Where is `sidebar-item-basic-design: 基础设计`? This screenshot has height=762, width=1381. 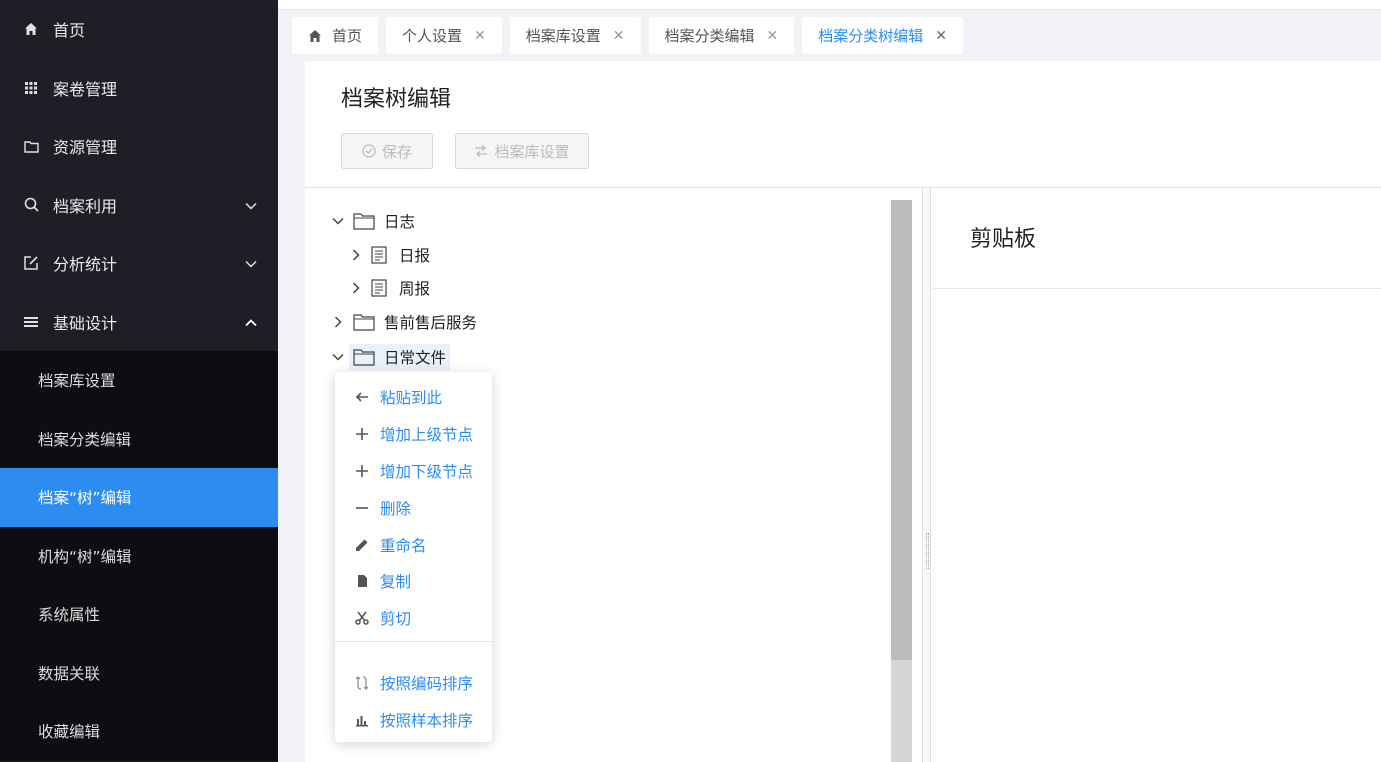 sidebar-item-basic-design: 基础设计 is located at coordinates (139, 322).